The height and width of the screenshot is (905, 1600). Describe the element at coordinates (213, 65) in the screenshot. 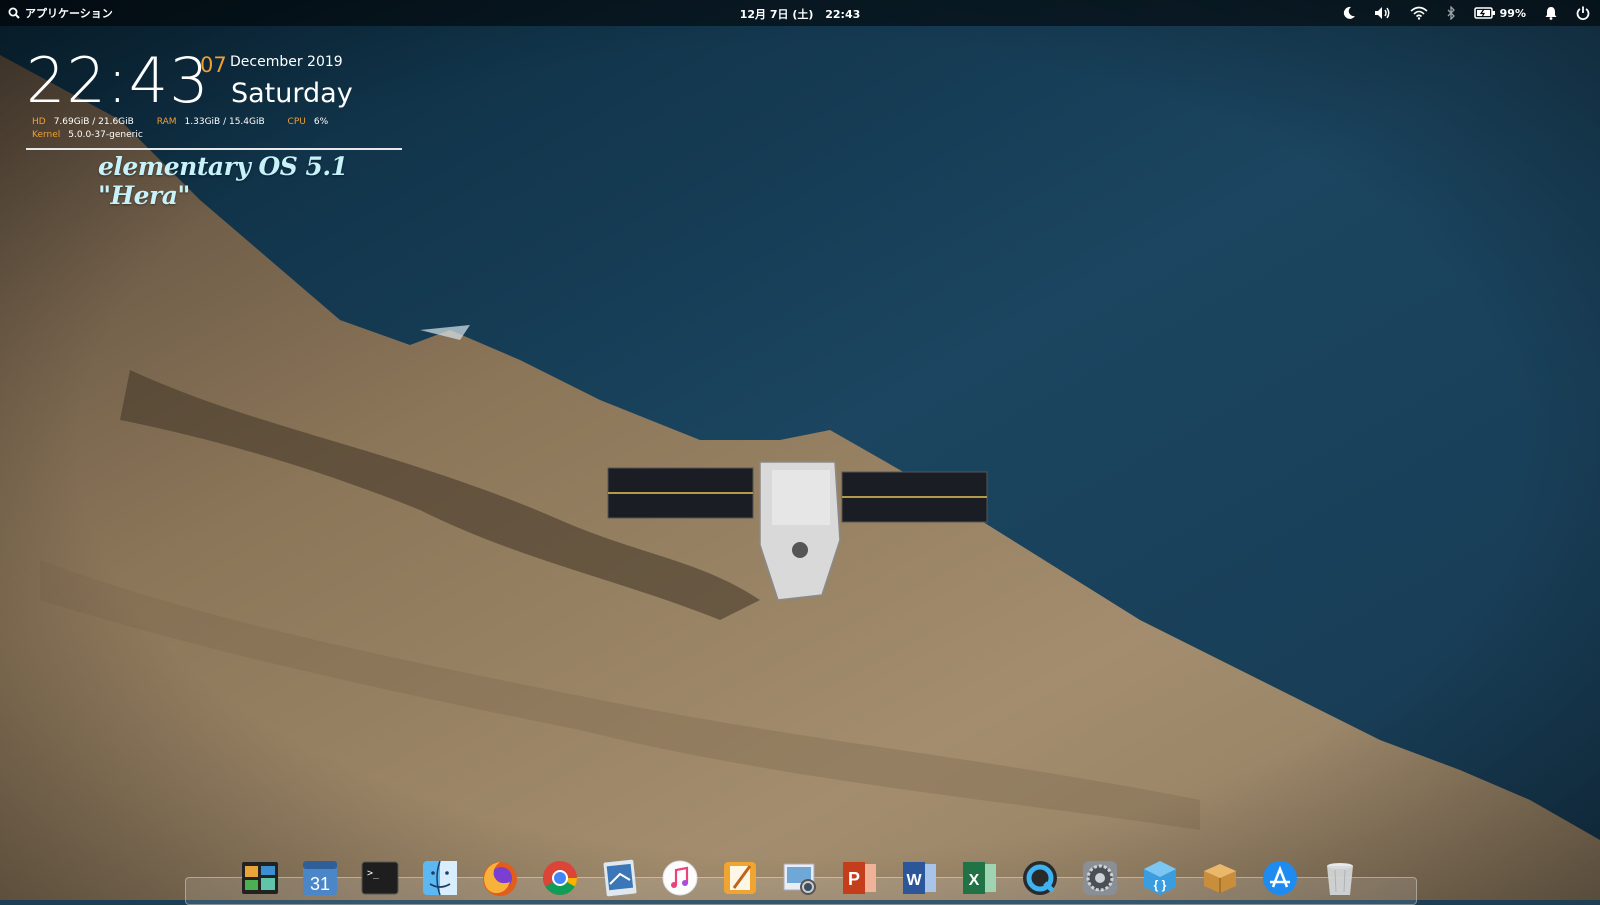

I see `conky-day: 07` at that location.